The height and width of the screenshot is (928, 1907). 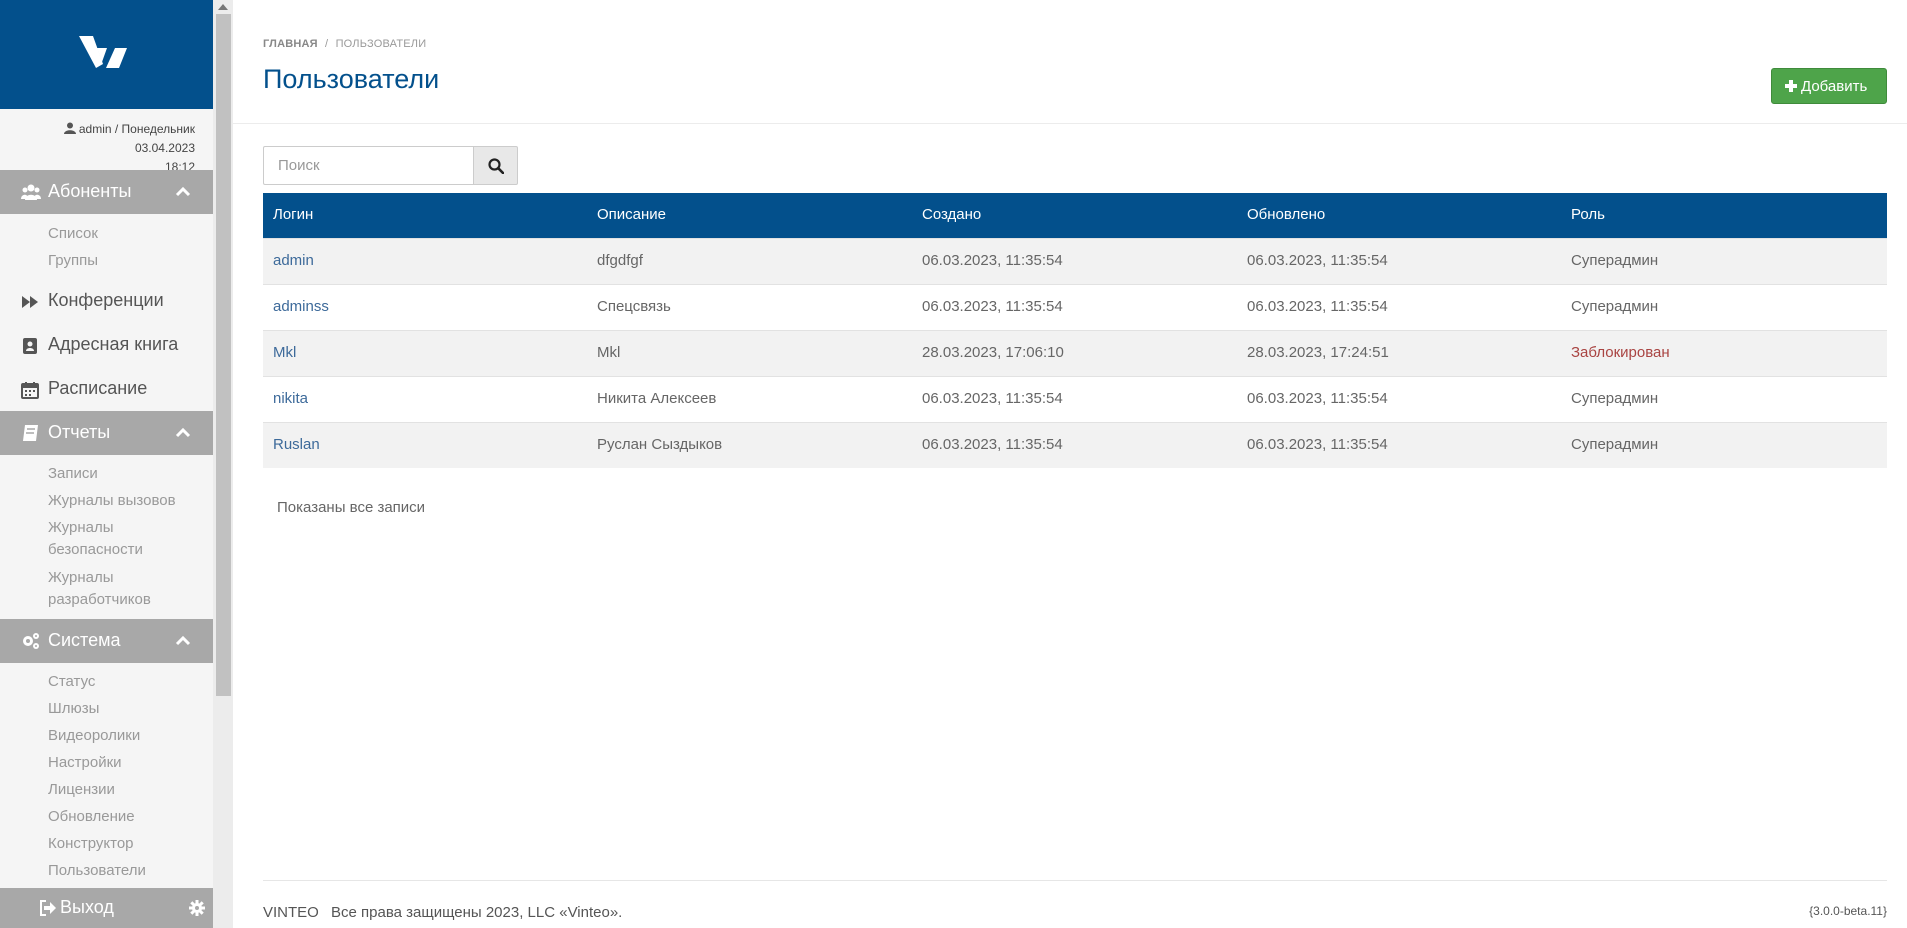 What do you see at coordinates (477, 912) in the screenshot?
I see `footer-copyright: Все права защищены 2023, LLC «Vinteo».` at bounding box center [477, 912].